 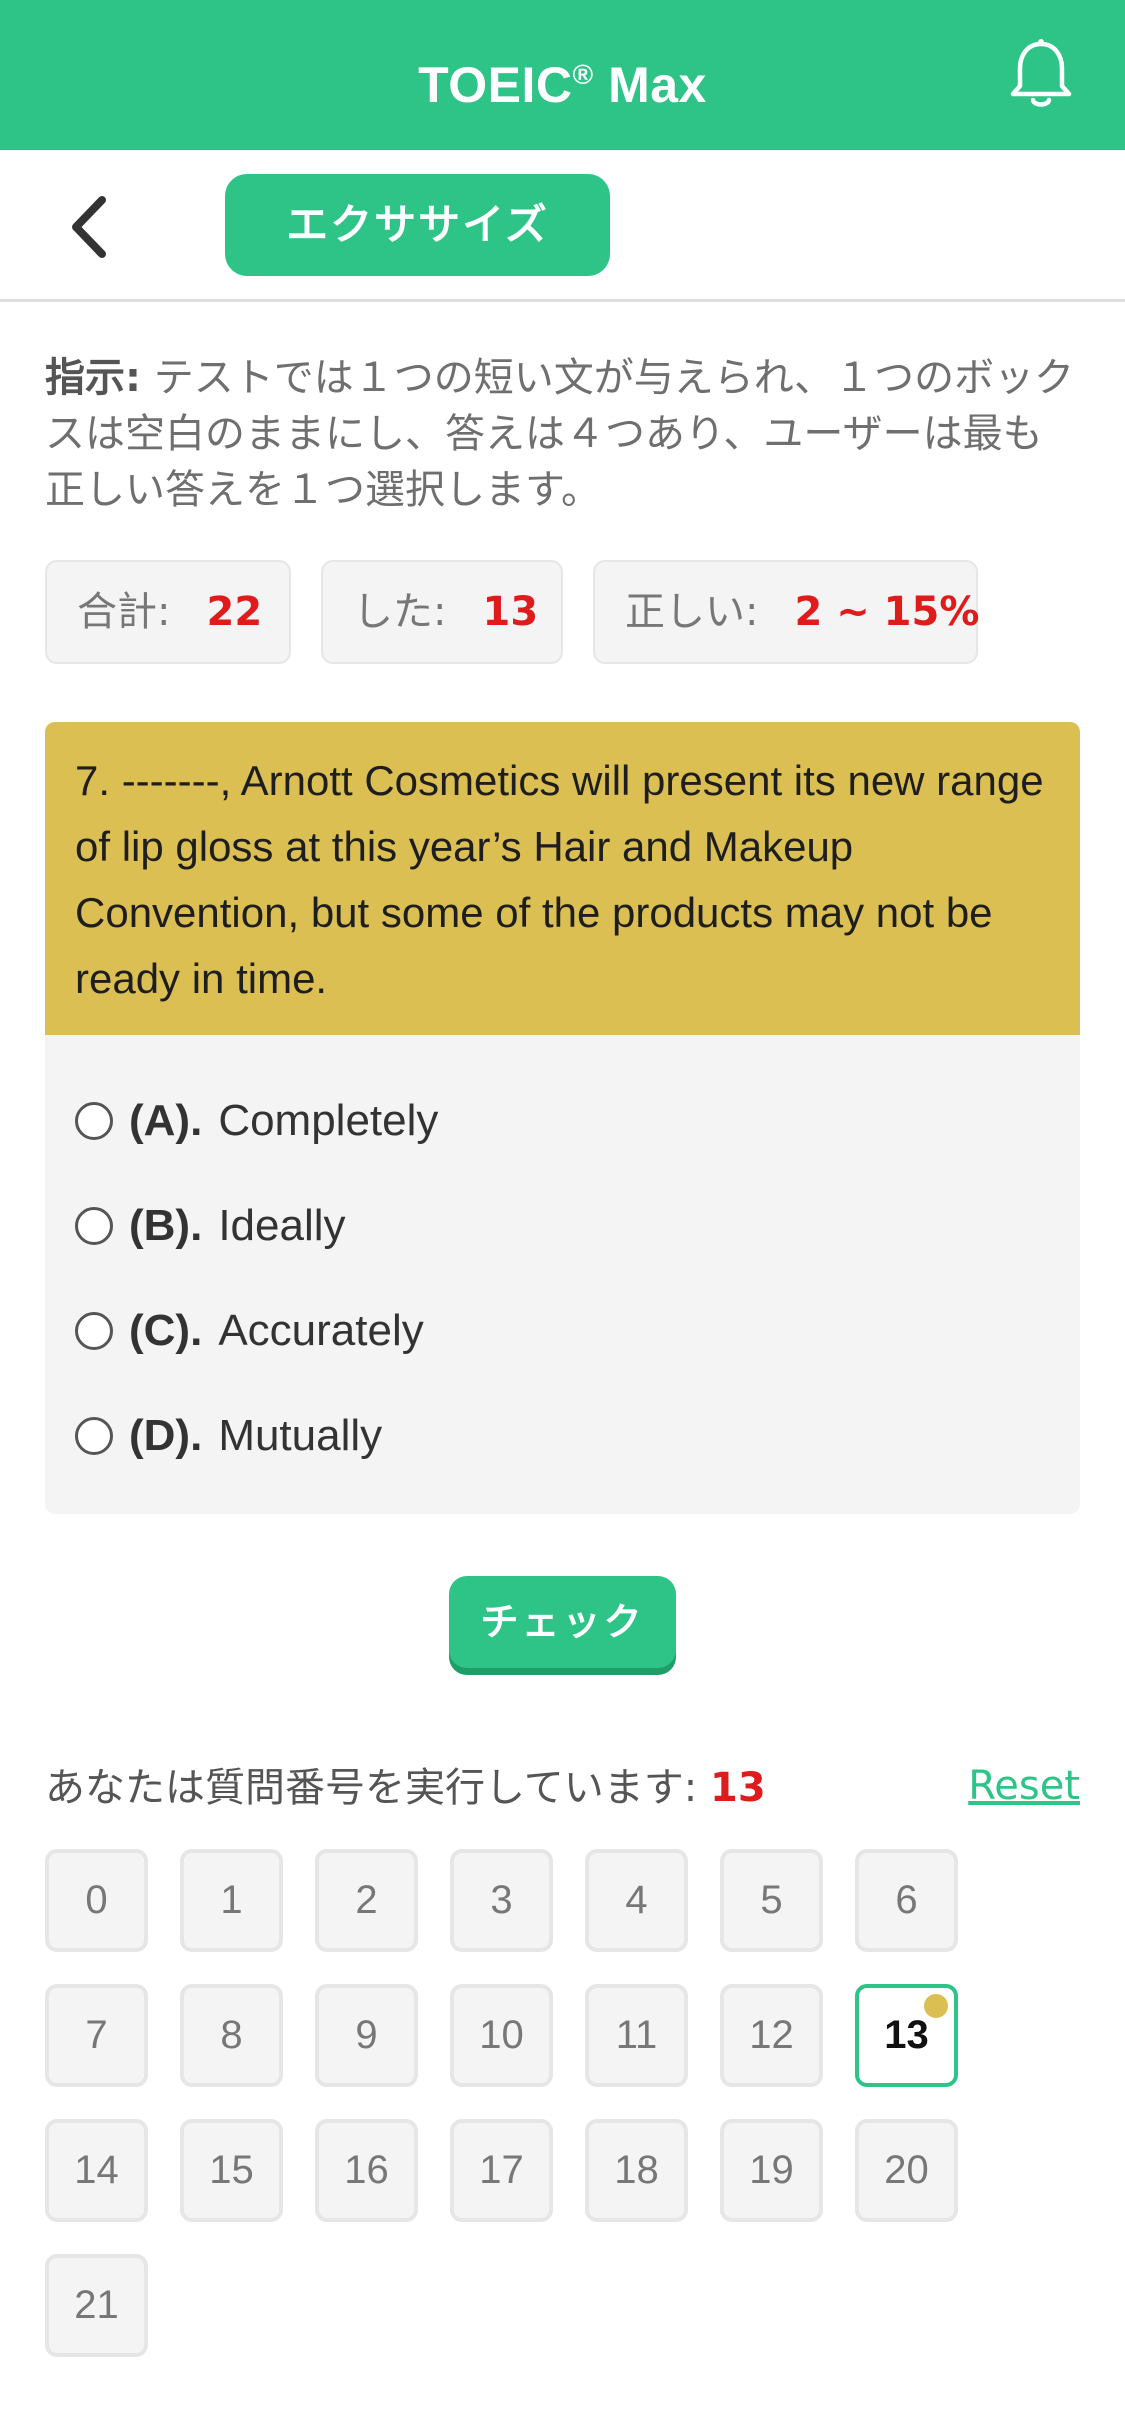 What do you see at coordinates (90, 227) in the screenshot?
I see `chevron-left-icon` at bounding box center [90, 227].